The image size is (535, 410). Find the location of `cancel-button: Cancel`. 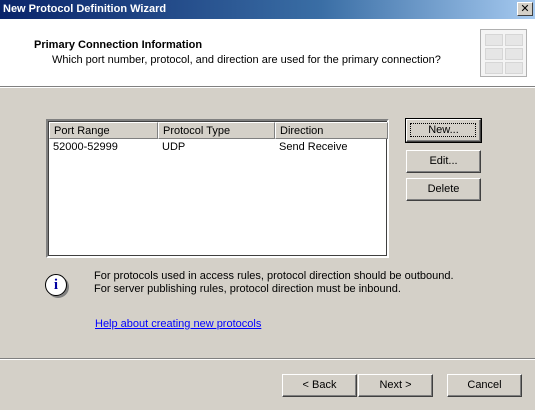

cancel-button: Cancel is located at coordinates (484, 385).